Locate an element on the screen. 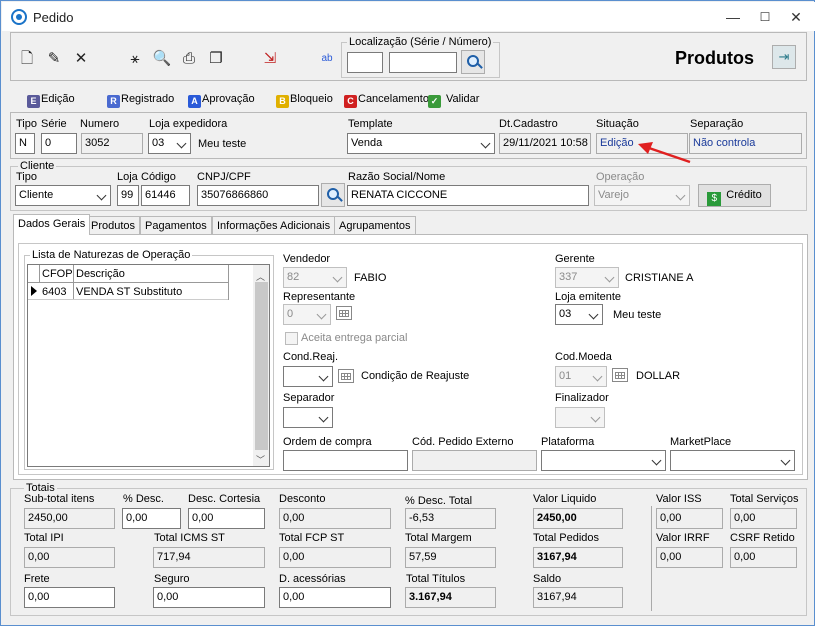 The width and height of the screenshot is (815, 626). plataforma-select is located at coordinates (603, 460).